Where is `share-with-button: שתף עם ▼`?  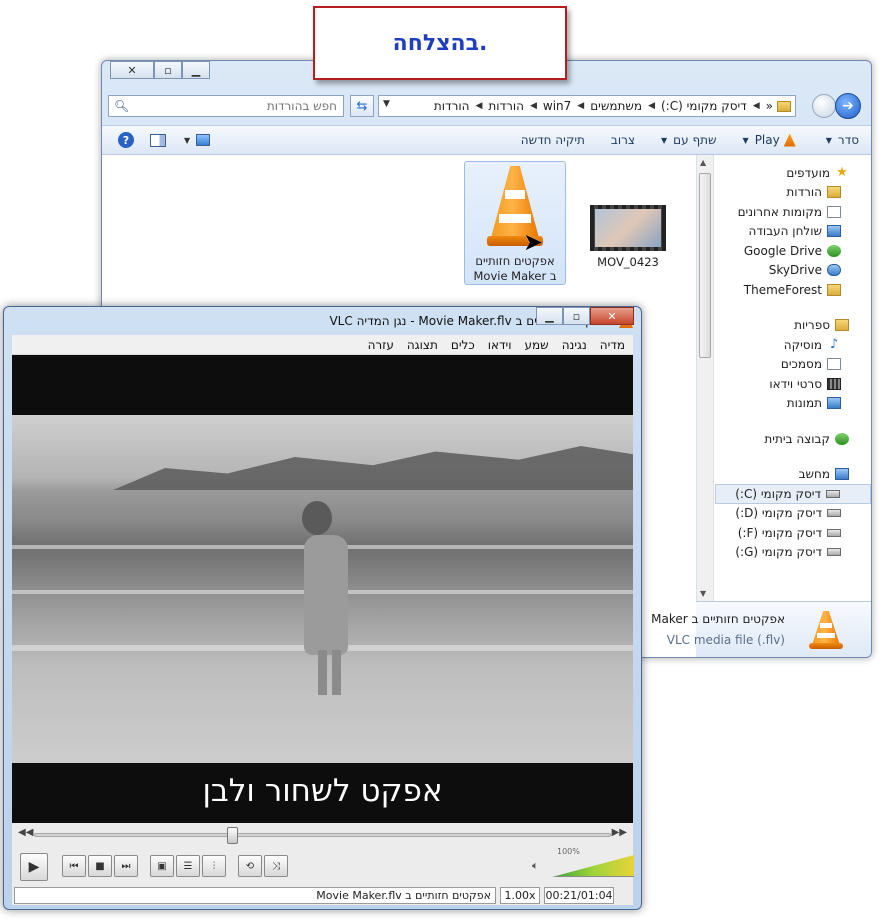 share-with-button: שתף עם ▼ is located at coordinates (689, 140).